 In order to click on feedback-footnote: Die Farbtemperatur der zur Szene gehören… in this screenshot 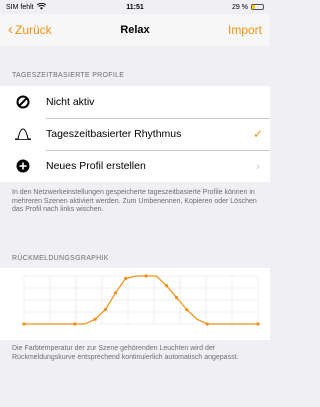, I will do `click(125, 353)`.